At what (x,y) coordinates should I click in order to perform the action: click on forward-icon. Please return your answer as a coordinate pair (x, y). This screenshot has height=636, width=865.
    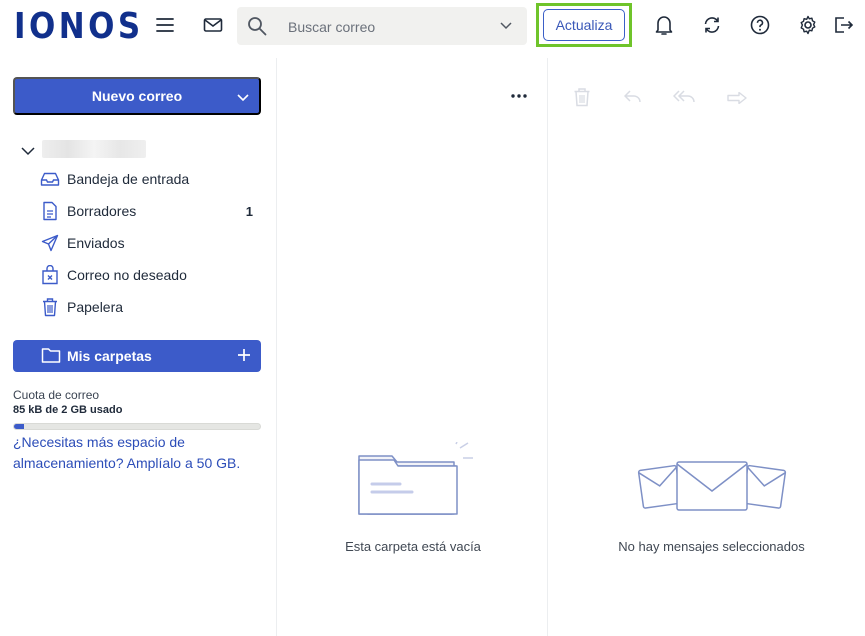
    Looking at the image, I should click on (737, 100).